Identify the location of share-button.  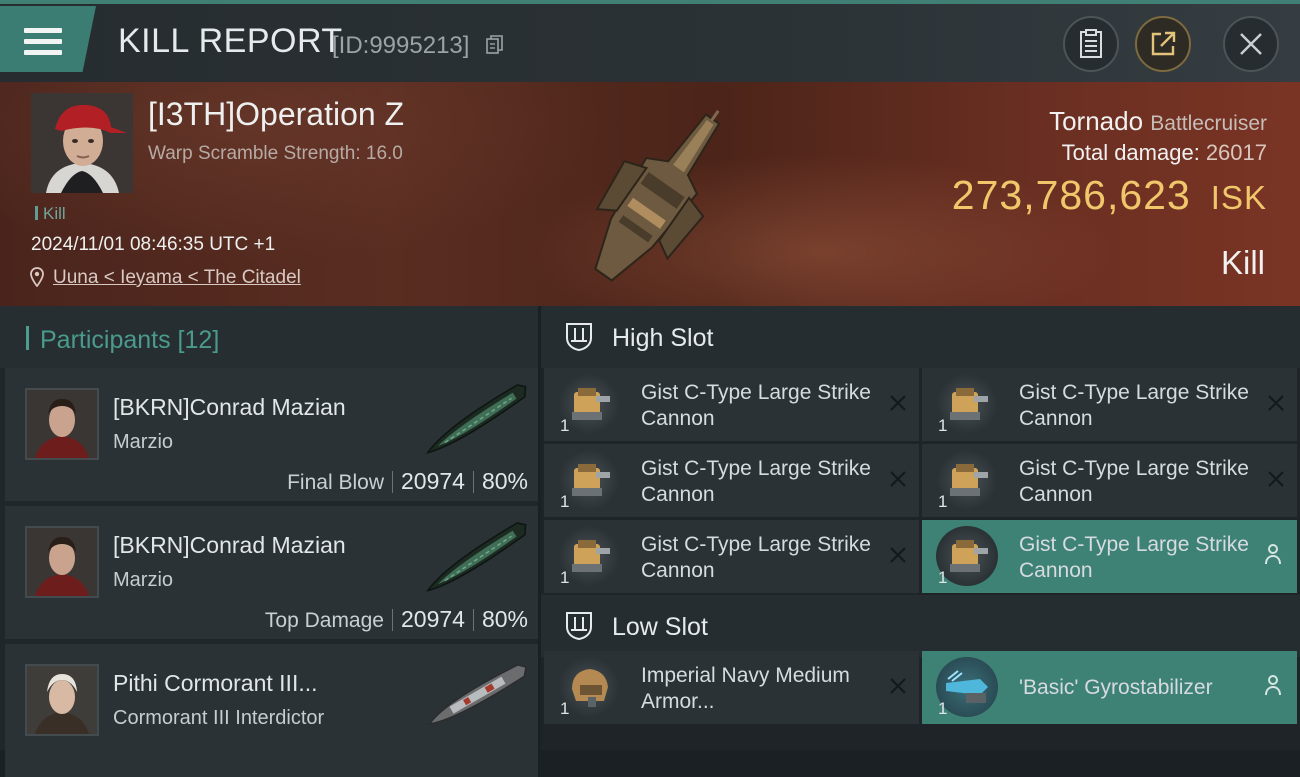
(1163, 44).